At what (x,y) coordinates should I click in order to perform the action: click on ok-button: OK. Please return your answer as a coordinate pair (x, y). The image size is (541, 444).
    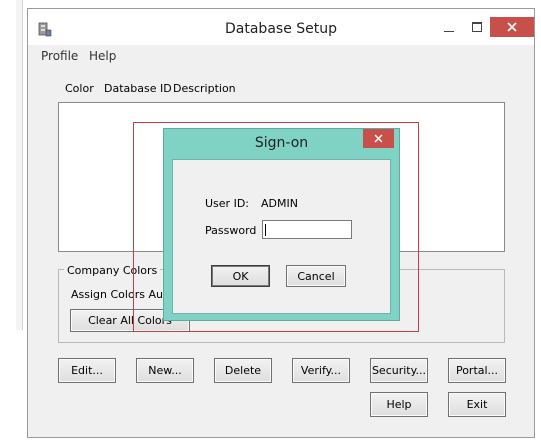
    Looking at the image, I should click on (240, 276).